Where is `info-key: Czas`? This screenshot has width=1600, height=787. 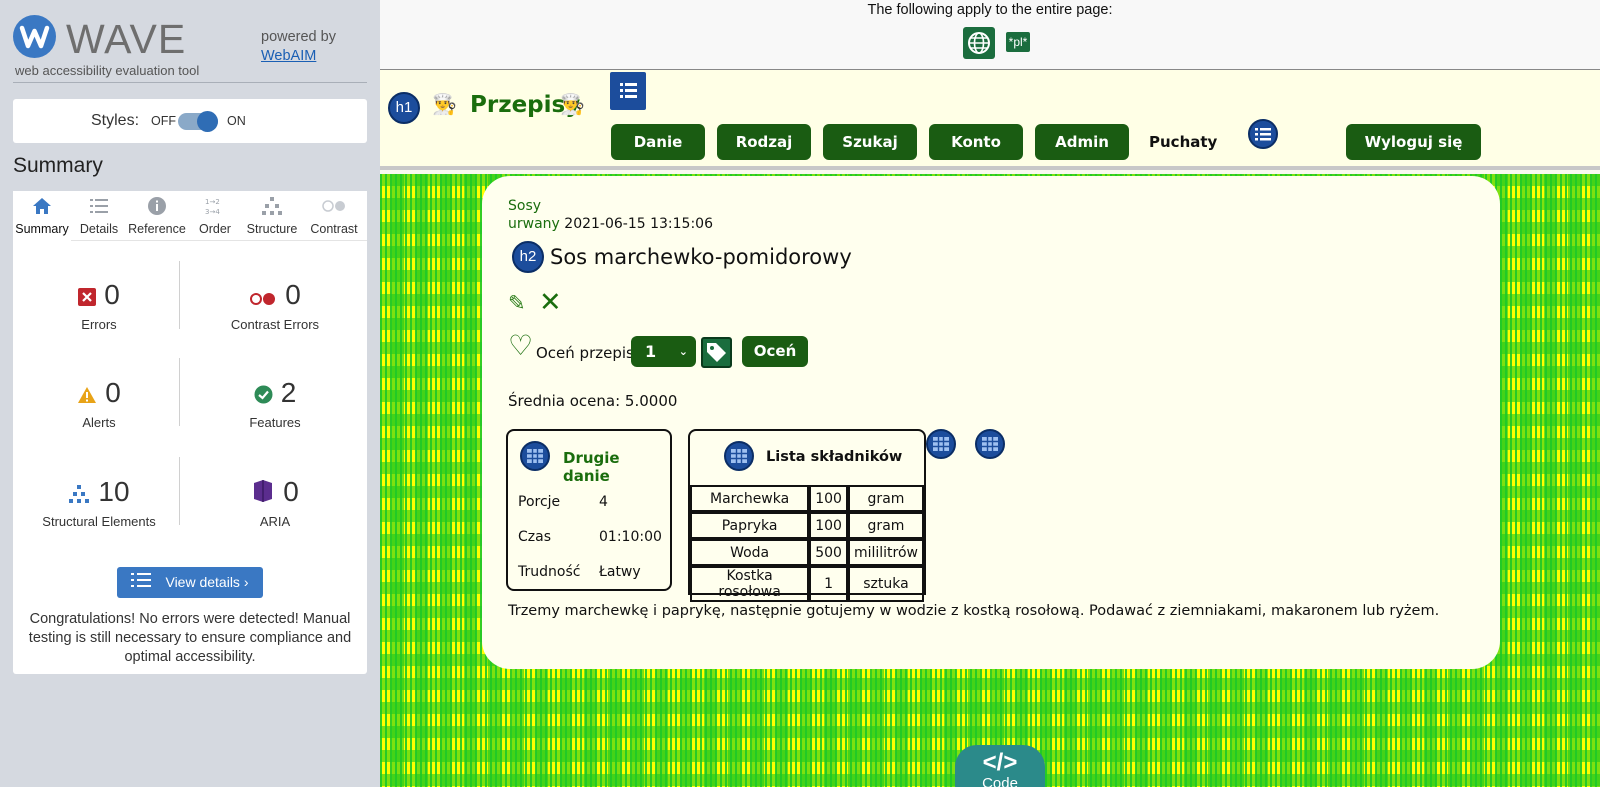 info-key: Czas is located at coordinates (534, 537).